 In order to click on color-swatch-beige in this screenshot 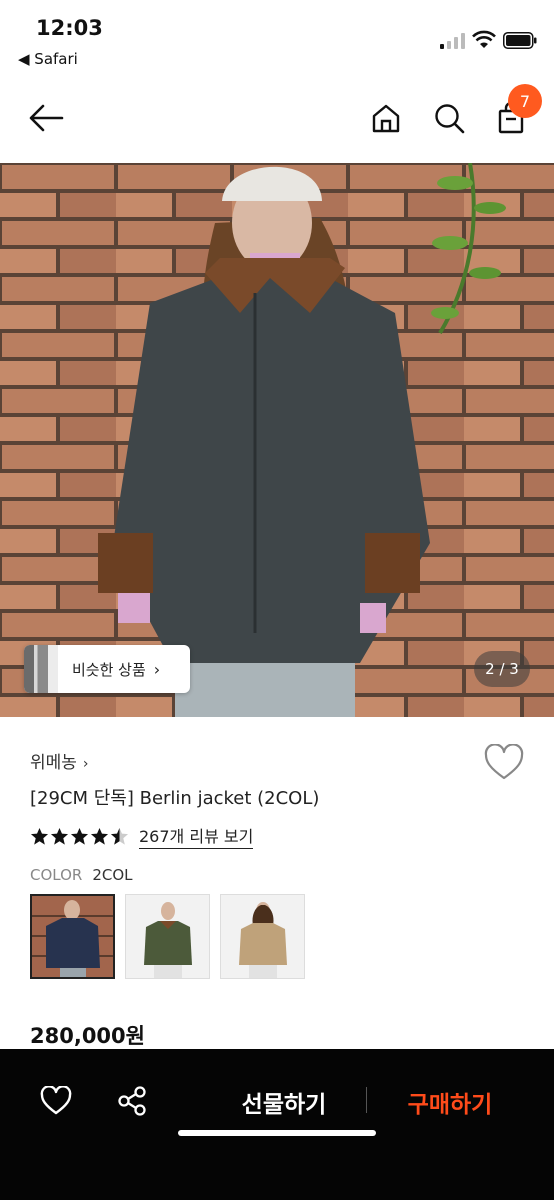, I will do `click(262, 936)`.